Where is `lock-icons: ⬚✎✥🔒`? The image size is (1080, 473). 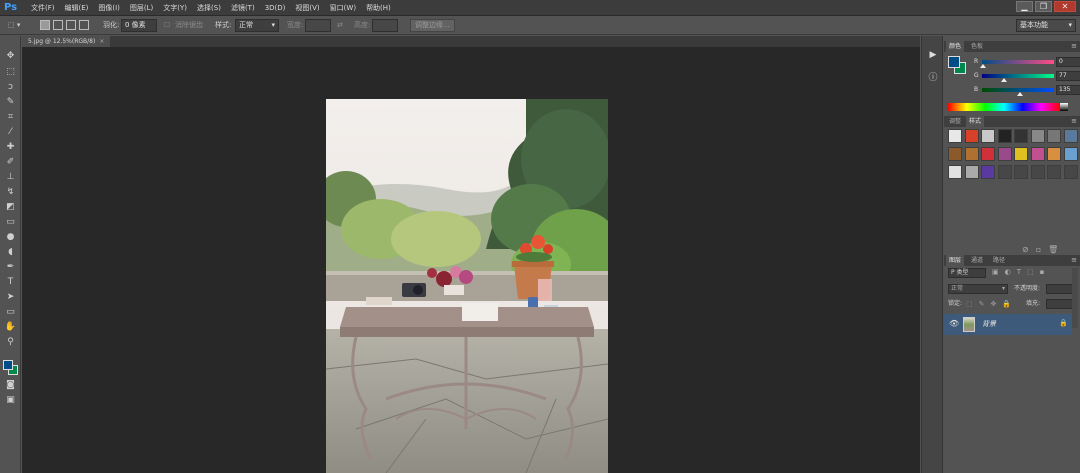 lock-icons: ⬚✎✥🔒 is located at coordinates (991, 304).